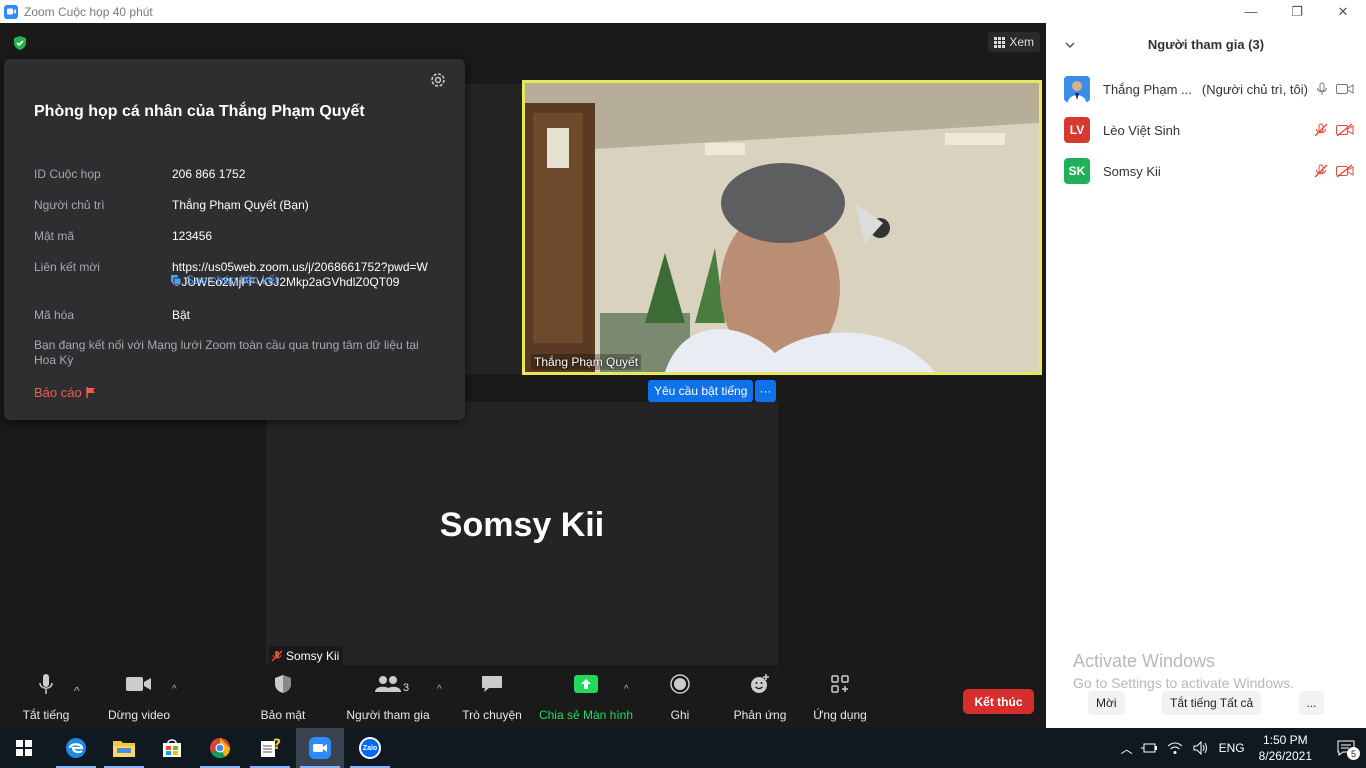 The image size is (1366, 768). What do you see at coordinates (1175, 748) in the screenshot?
I see `wifi-icon` at bounding box center [1175, 748].